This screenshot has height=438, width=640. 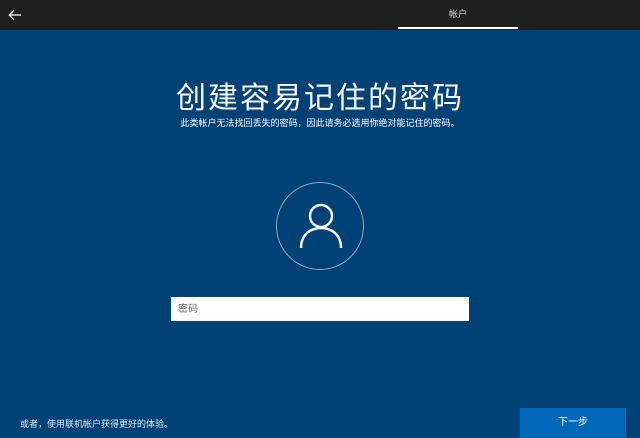 What do you see at coordinates (573, 423) in the screenshot?
I see `next-button: 下一步` at bounding box center [573, 423].